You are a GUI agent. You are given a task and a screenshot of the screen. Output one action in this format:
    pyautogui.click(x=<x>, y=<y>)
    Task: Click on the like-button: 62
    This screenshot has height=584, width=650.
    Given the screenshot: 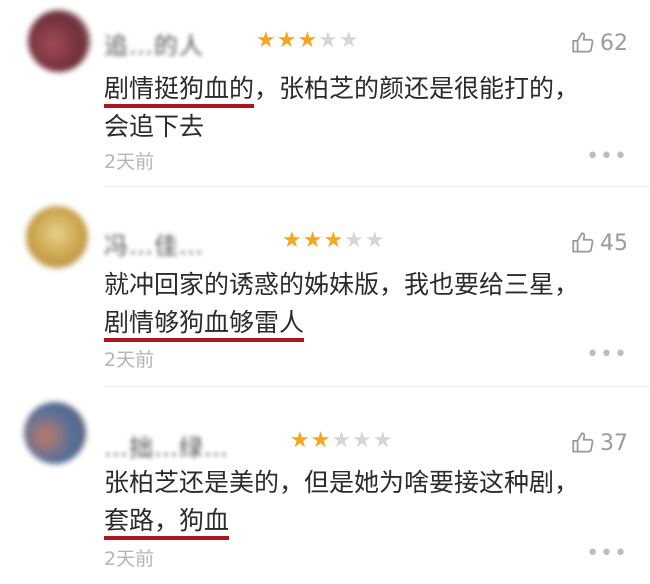 What is the action you would take?
    pyautogui.click(x=599, y=43)
    